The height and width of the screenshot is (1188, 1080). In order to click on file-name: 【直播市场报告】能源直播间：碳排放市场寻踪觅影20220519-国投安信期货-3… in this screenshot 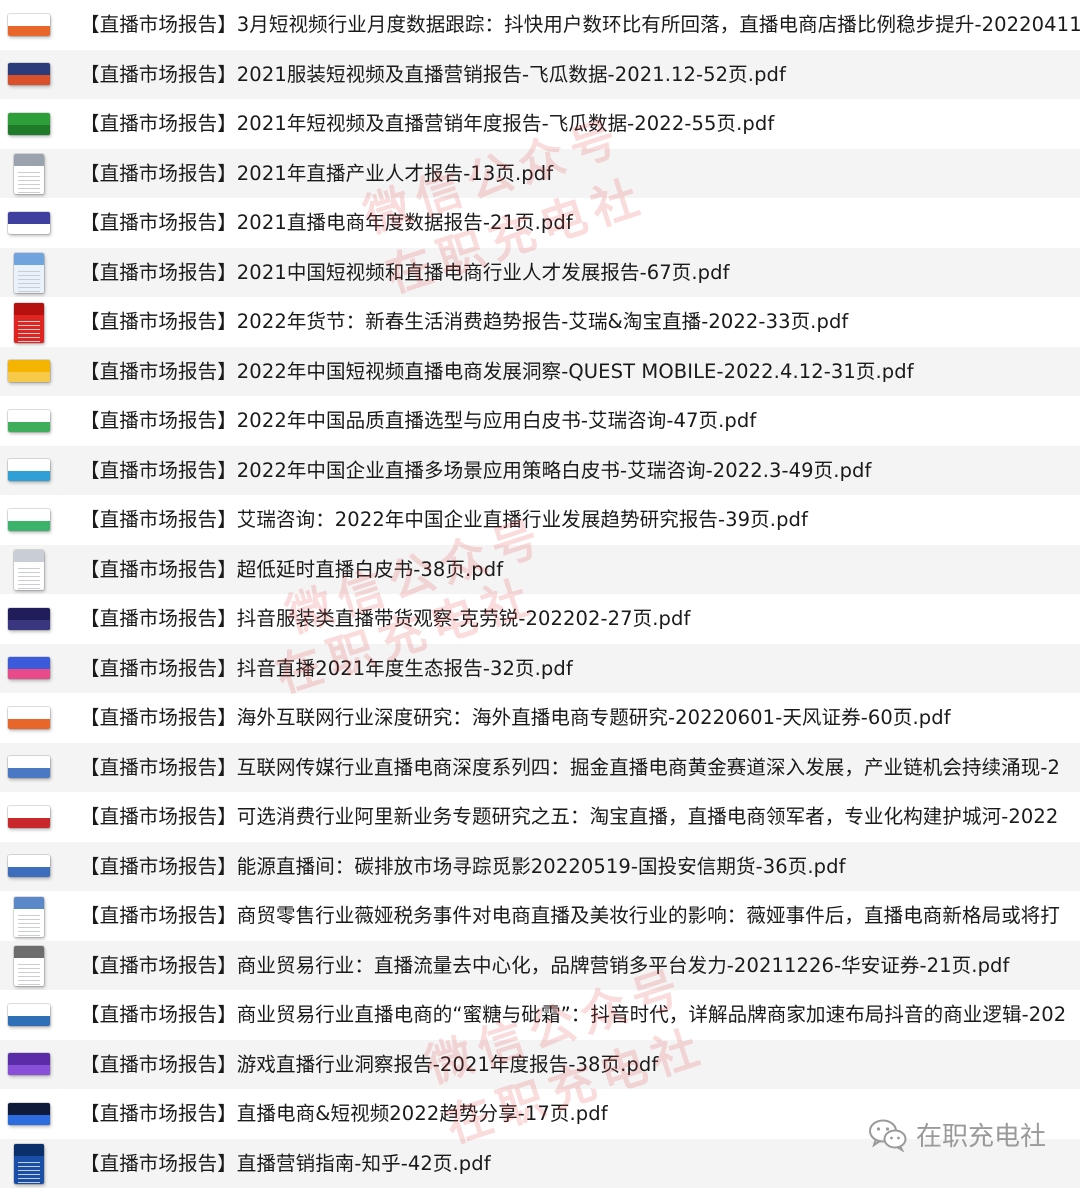, I will do `click(463, 866)`.